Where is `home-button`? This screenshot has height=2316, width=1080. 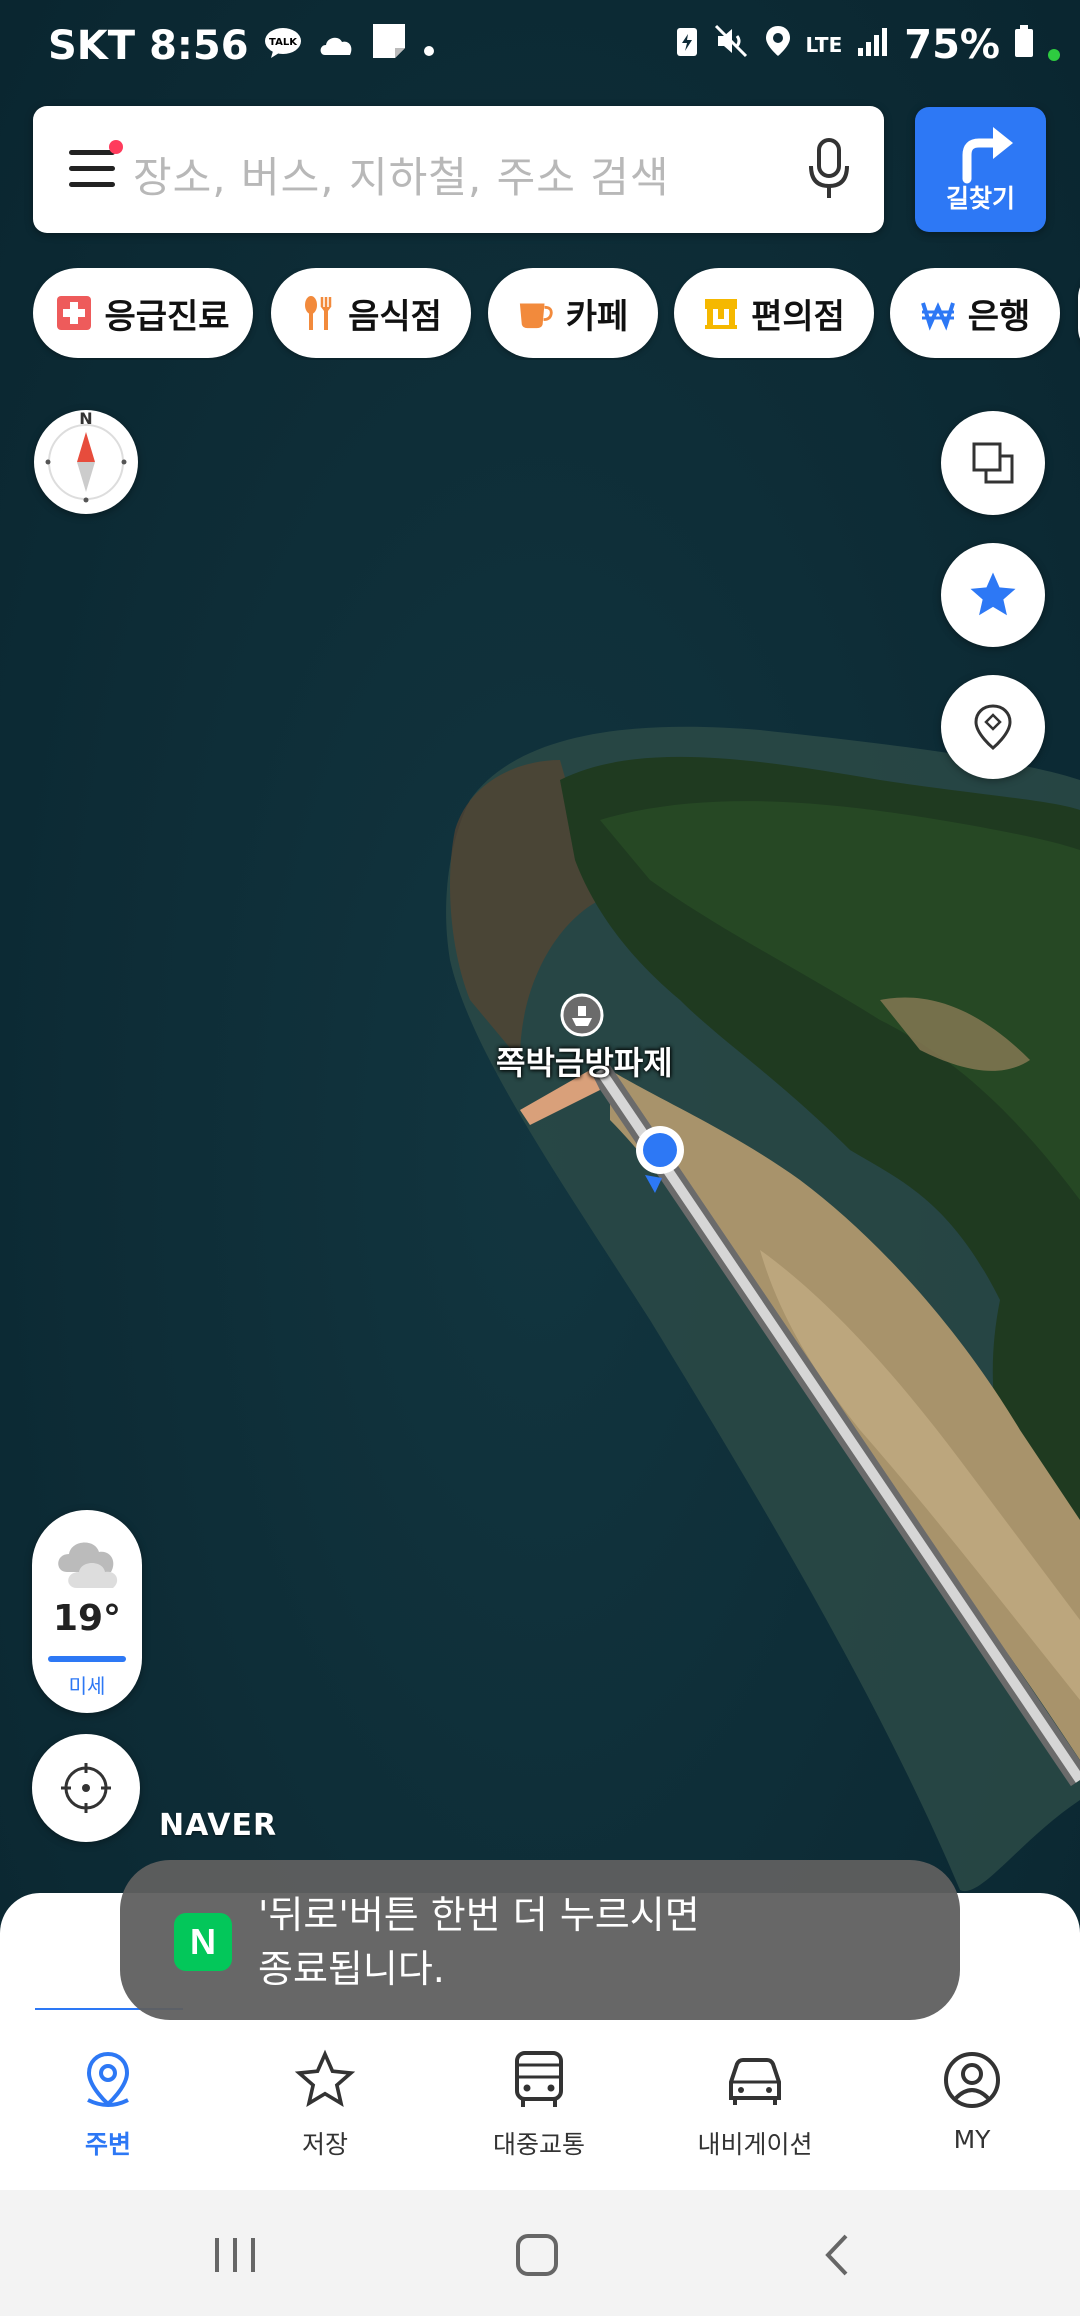 home-button is located at coordinates (537, 2257).